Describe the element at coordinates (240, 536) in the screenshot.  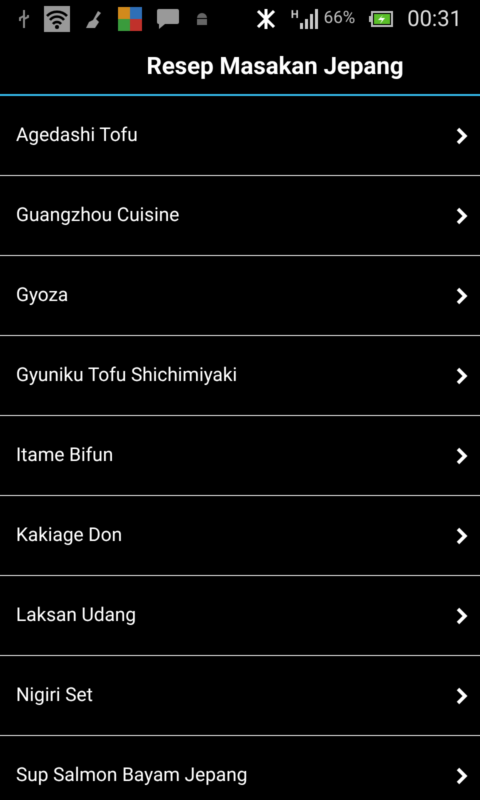
I see `list-item: Kakiage Don` at that location.